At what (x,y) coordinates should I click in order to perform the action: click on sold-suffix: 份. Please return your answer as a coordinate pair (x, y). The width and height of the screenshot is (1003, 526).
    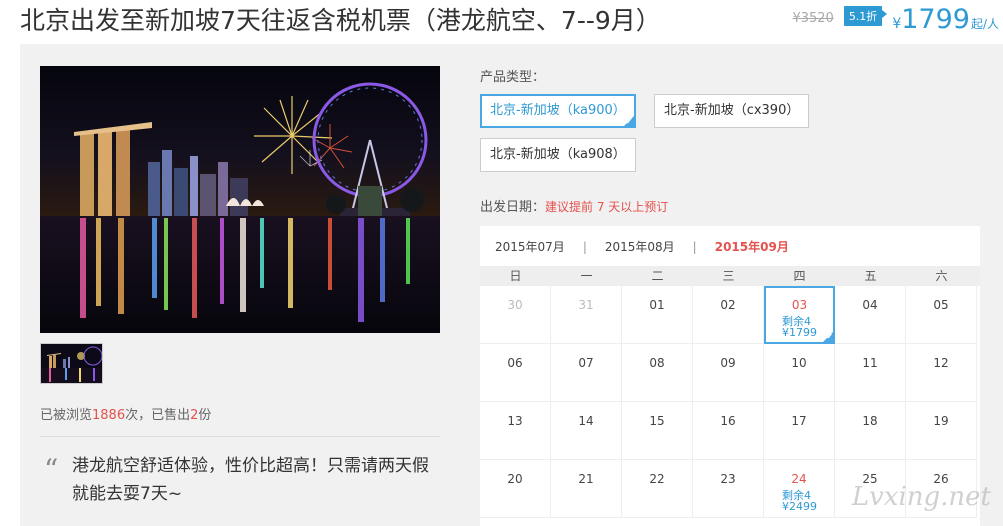
    Looking at the image, I should click on (205, 415).